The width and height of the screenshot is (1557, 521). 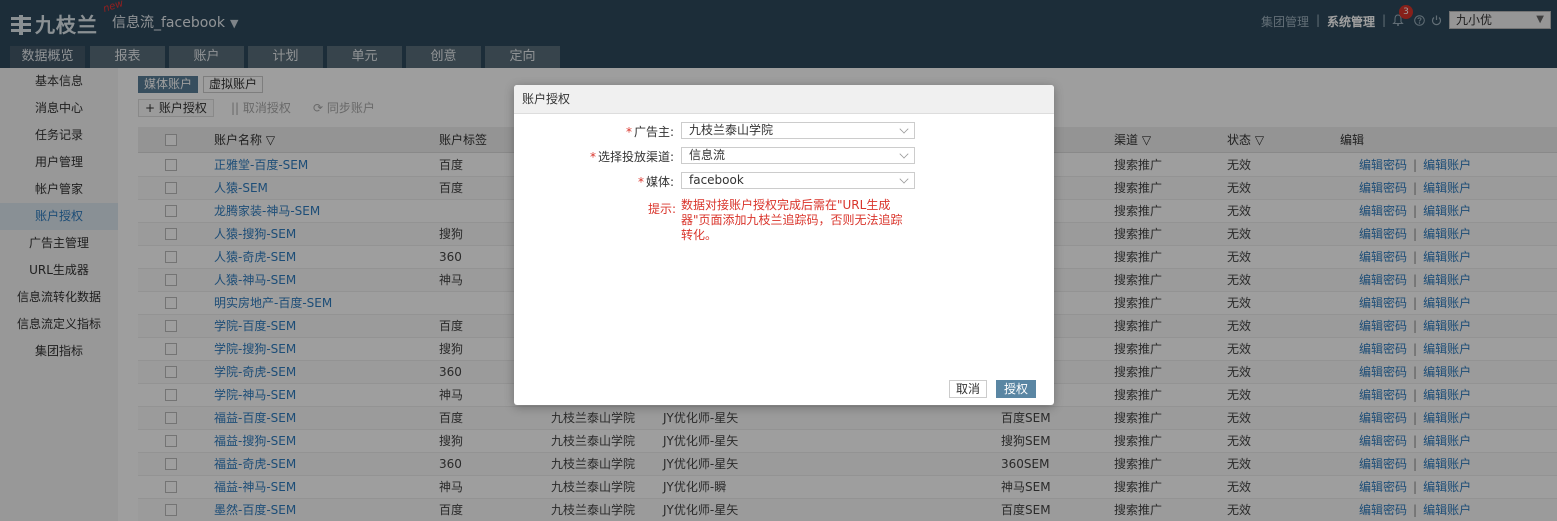 I want to click on tip-label: 提示:, so click(x=662, y=209).